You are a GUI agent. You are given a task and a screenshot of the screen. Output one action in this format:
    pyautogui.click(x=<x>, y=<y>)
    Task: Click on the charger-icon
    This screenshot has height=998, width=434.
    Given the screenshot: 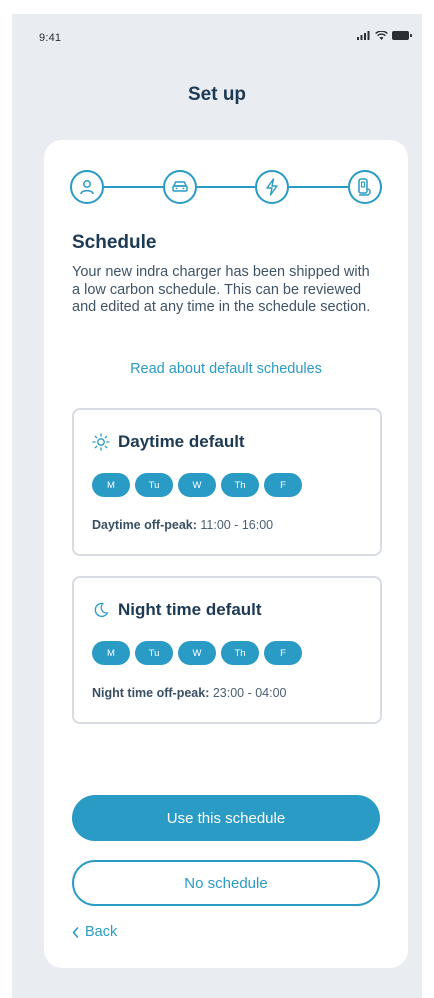 What is the action you would take?
    pyautogui.click(x=364, y=187)
    